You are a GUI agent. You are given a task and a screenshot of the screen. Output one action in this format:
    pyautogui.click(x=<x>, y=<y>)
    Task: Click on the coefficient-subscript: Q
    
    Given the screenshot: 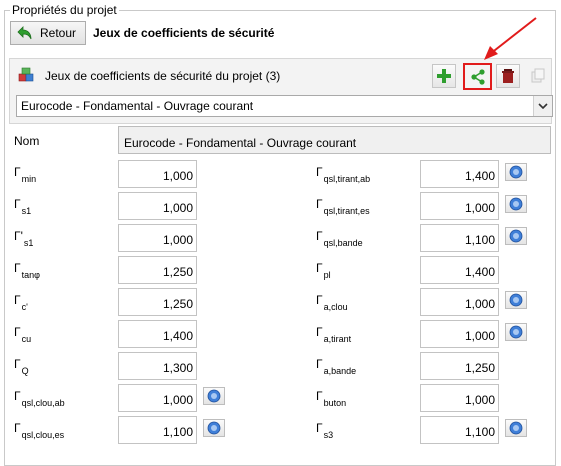 What is the action you would take?
    pyautogui.click(x=25, y=371)
    